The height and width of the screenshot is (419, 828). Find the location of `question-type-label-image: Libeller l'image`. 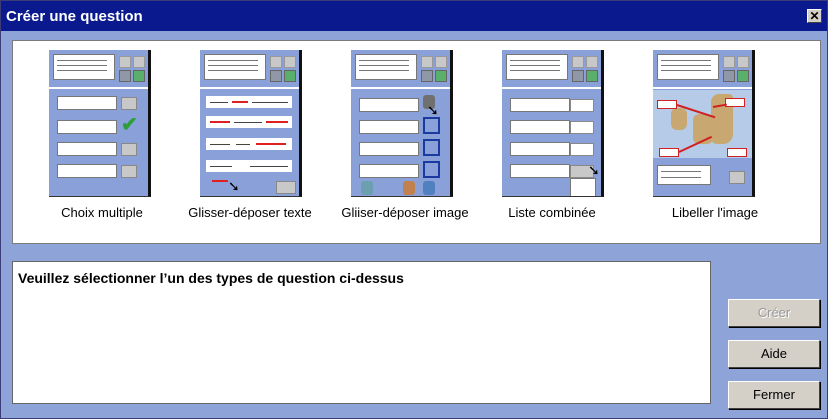

question-type-label-image: Libeller l'image is located at coordinates (693, 137).